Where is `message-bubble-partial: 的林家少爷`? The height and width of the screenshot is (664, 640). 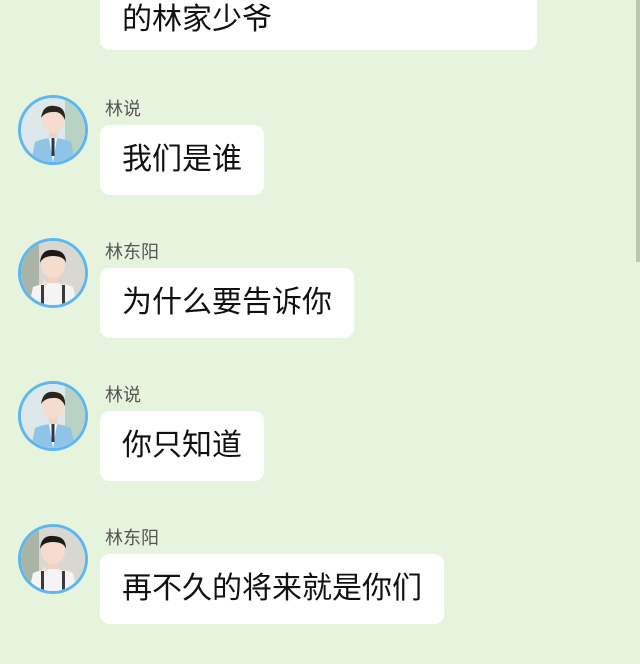
message-bubble-partial: 的林家少爷 is located at coordinates (318, 25).